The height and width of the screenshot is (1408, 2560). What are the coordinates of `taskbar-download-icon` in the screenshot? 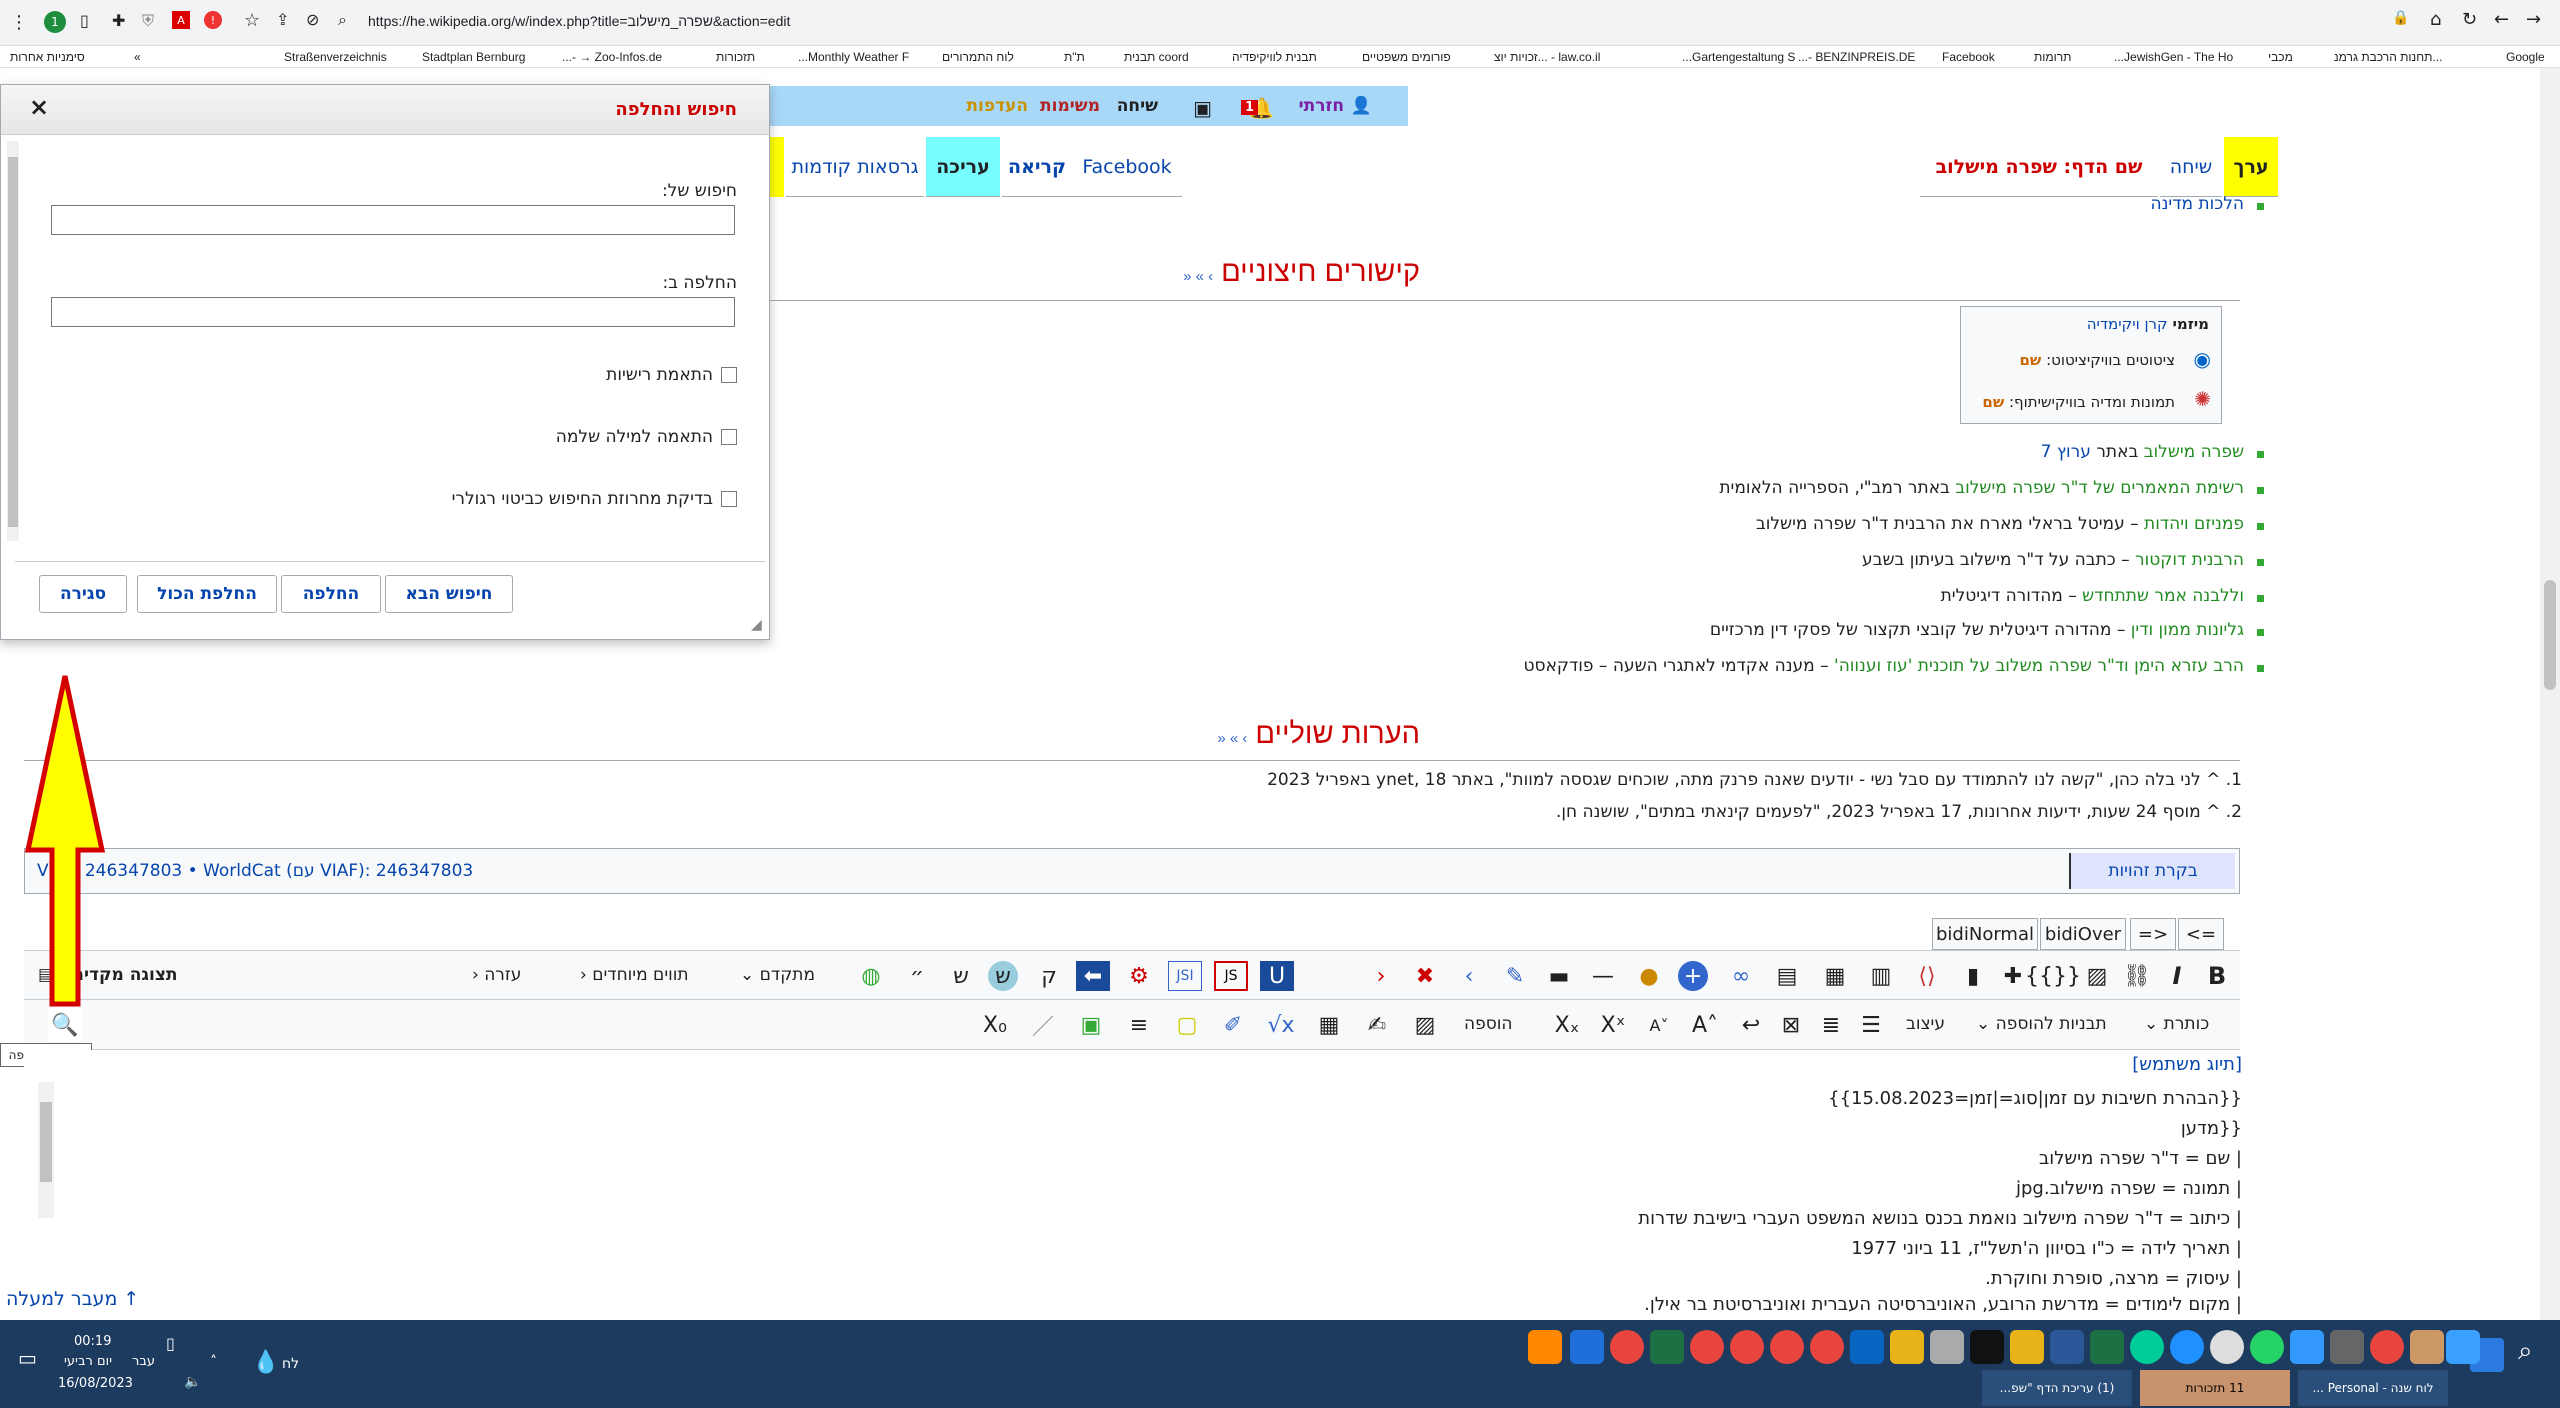 It's located at (2307, 1347).